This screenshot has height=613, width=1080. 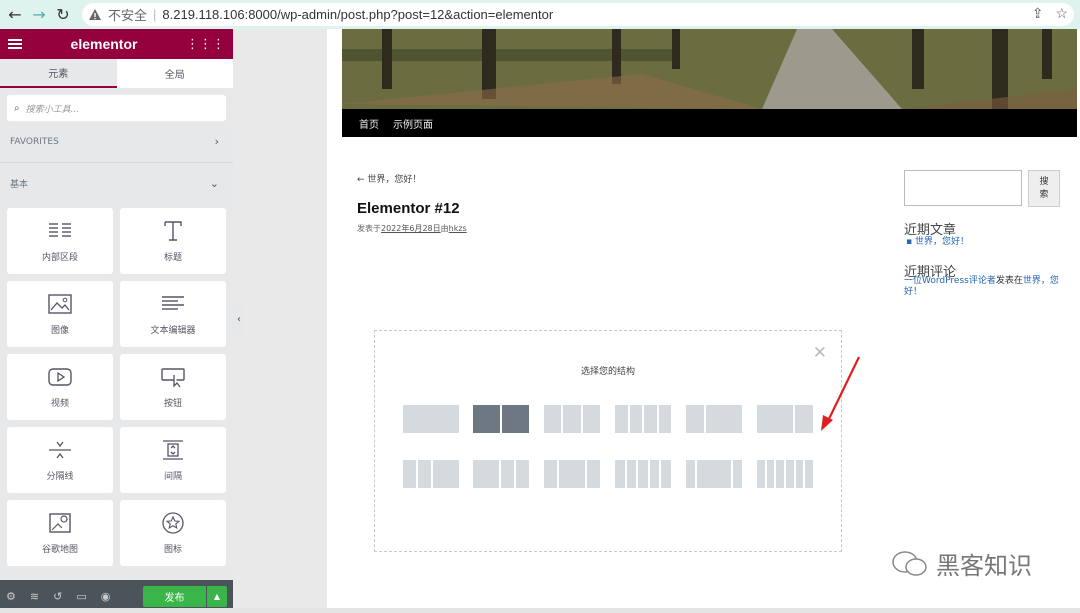 What do you see at coordinates (60, 241) in the screenshot?
I see `widget-inner-section: 内部区段` at bounding box center [60, 241].